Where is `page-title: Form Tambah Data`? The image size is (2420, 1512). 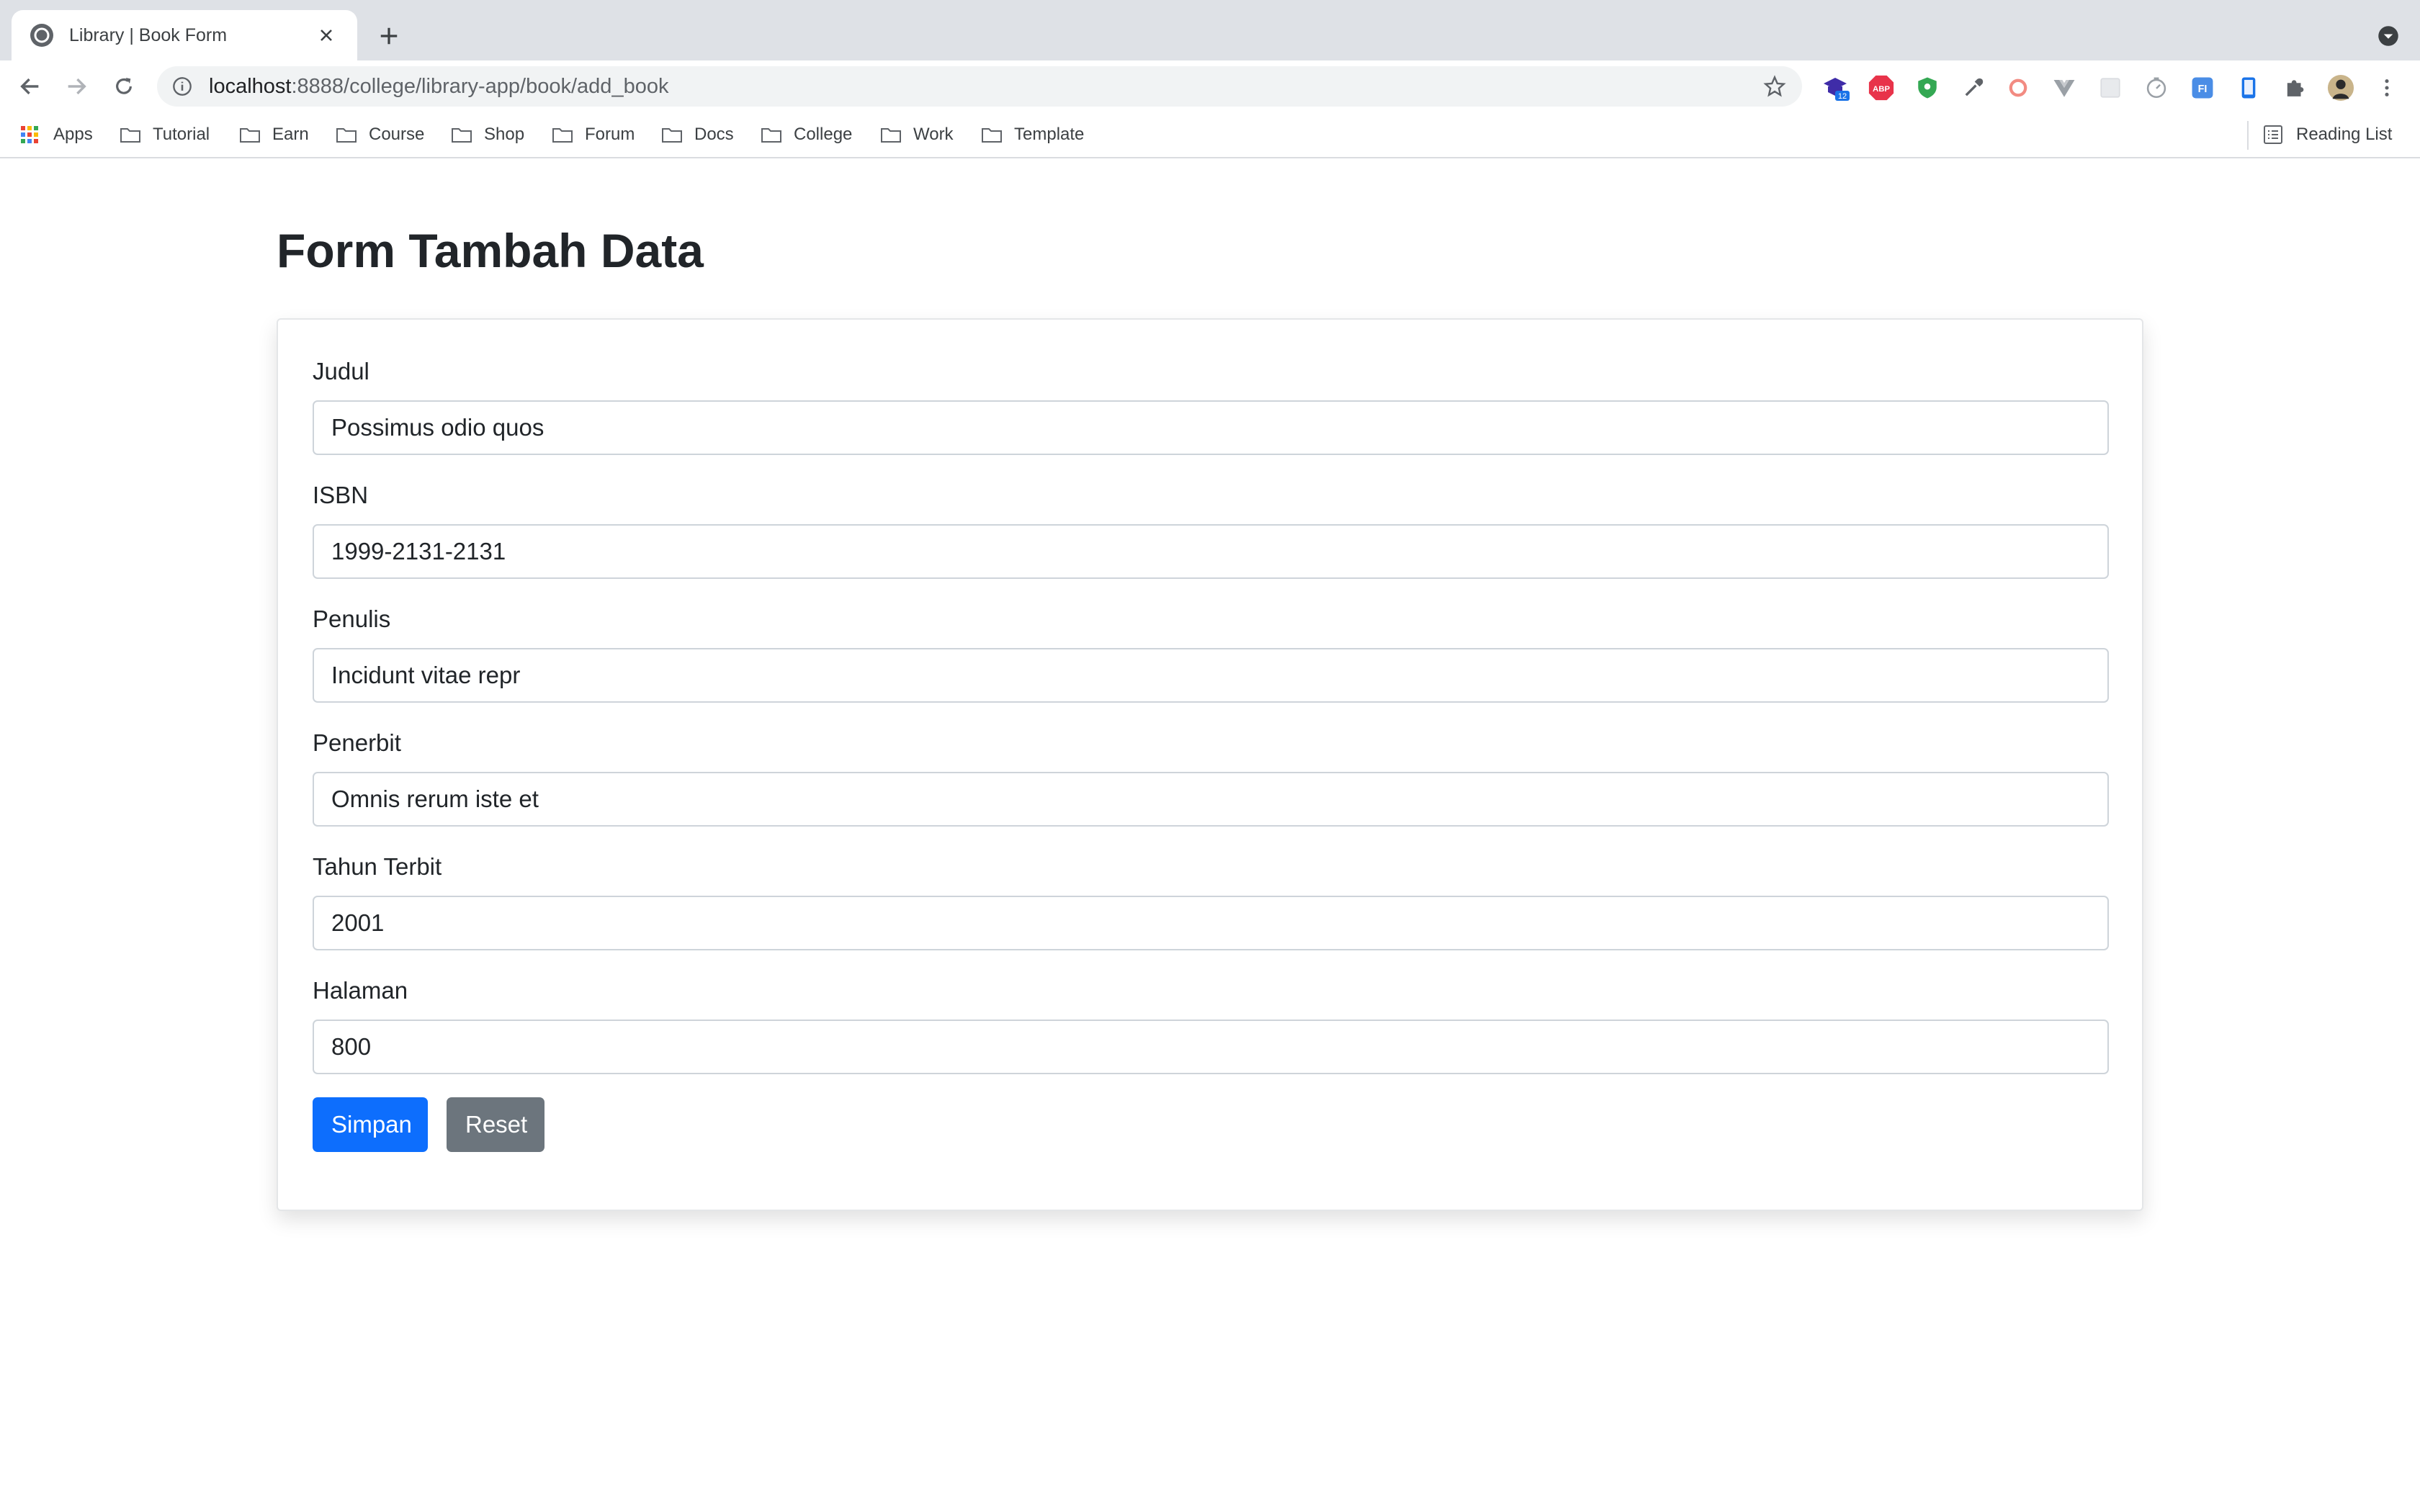
page-title: Form Tambah Data is located at coordinates (490, 250).